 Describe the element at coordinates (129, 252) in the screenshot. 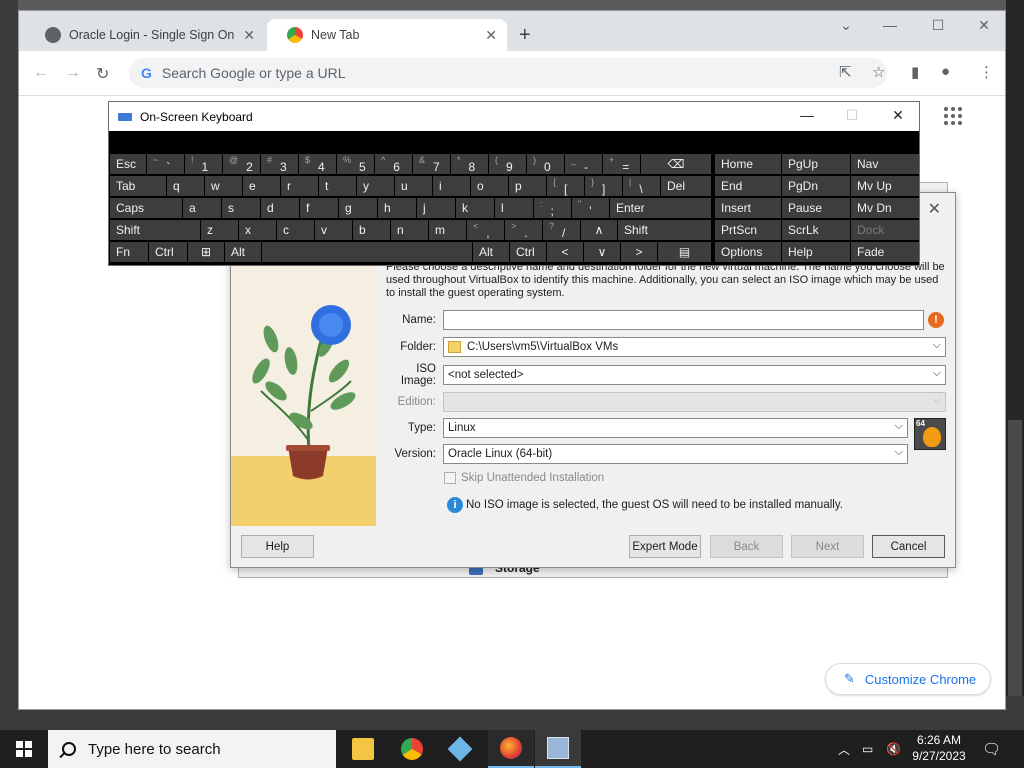

I see `key-fn: Fn` at that location.